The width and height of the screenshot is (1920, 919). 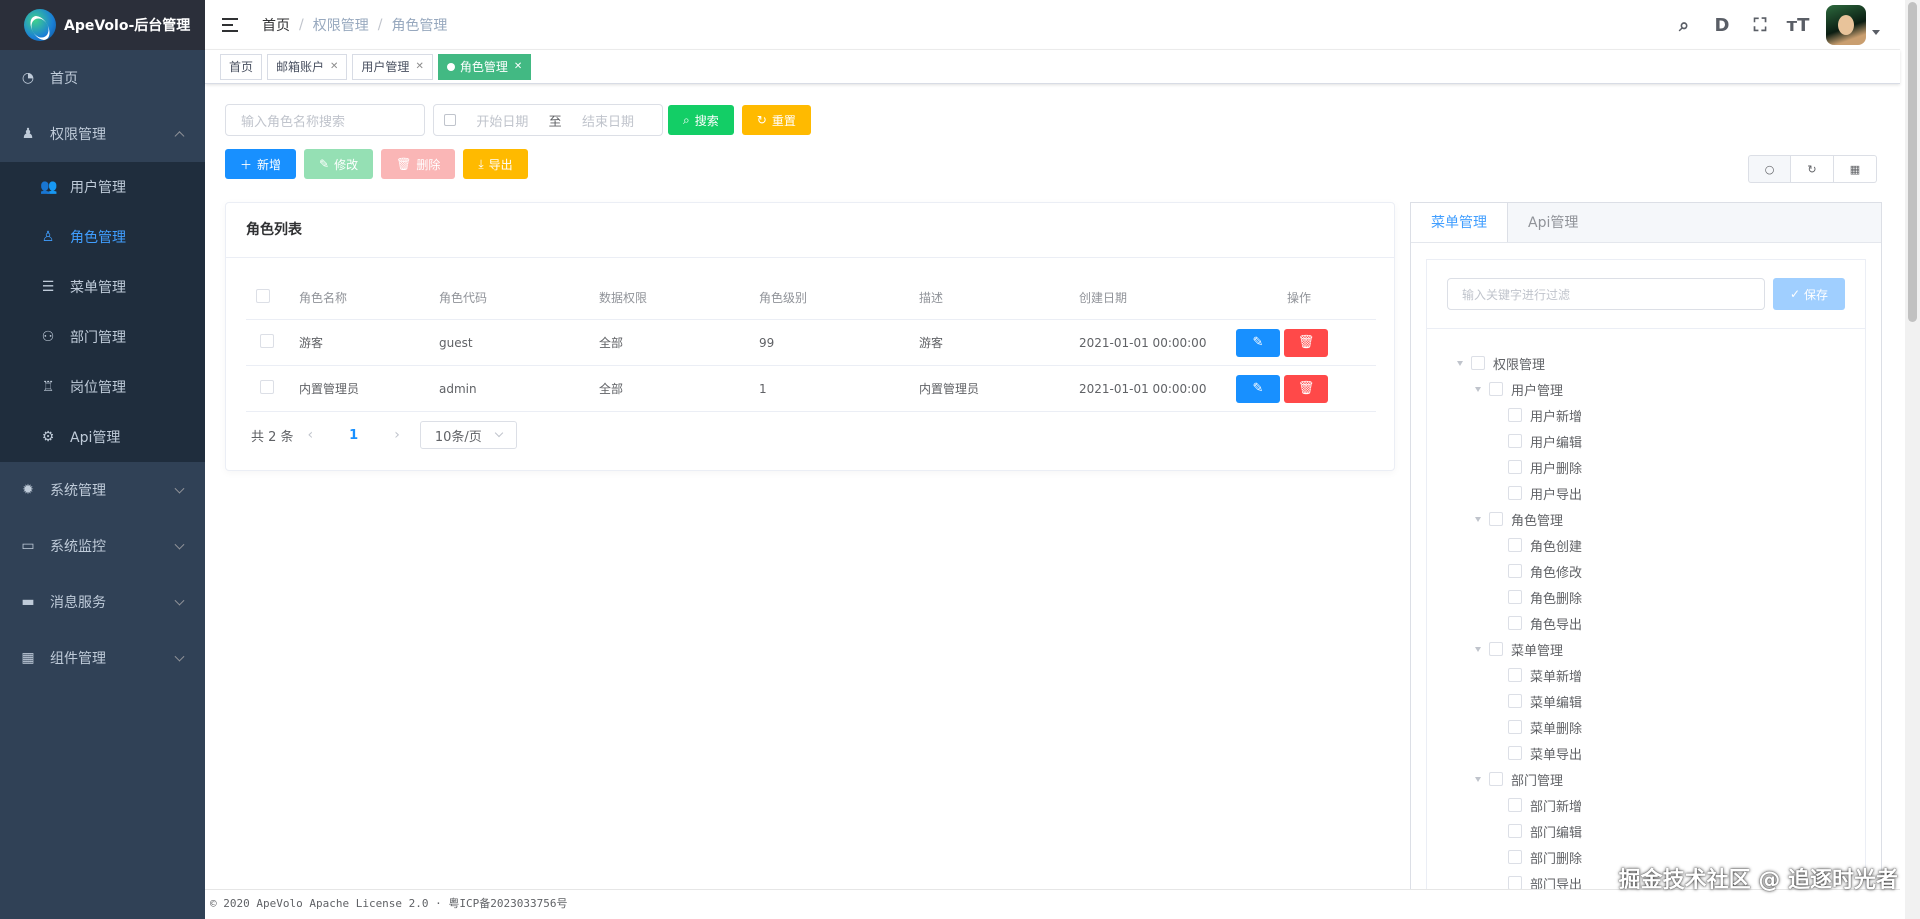 I want to click on tree-node: 角色创建, so click(x=1519, y=545).